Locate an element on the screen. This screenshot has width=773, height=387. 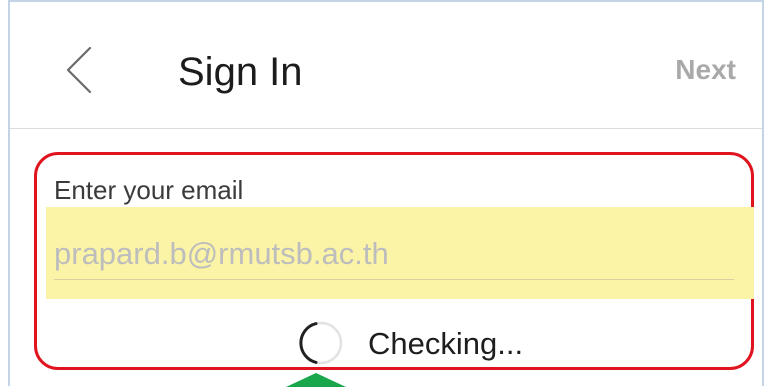
chevron-left-icon is located at coordinates (79, 70).